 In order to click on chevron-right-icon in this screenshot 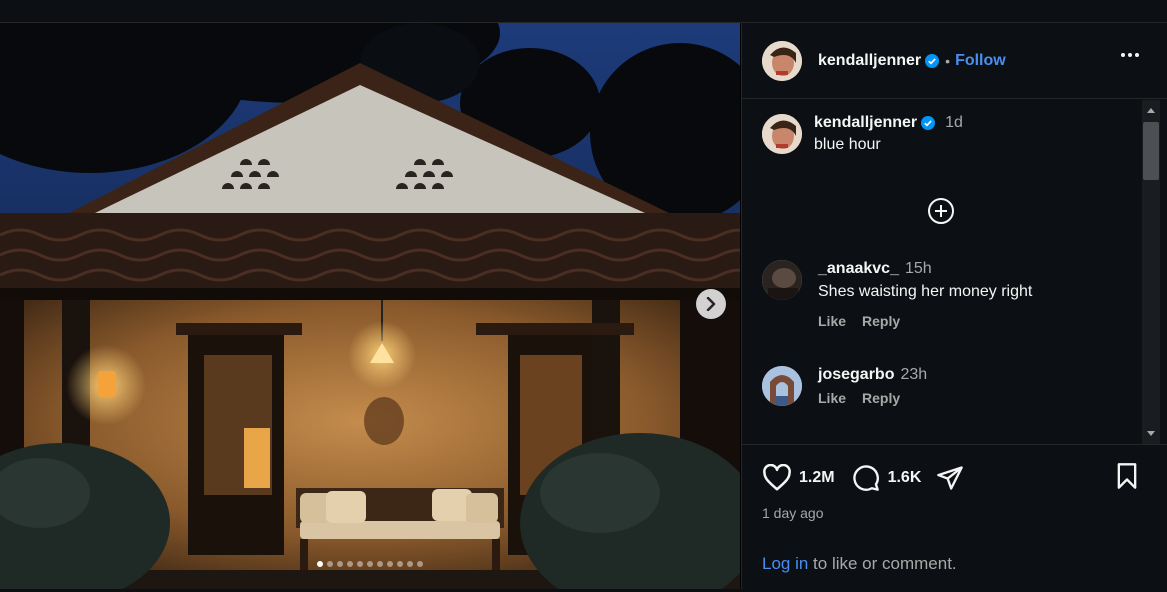, I will do `click(711, 304)`.